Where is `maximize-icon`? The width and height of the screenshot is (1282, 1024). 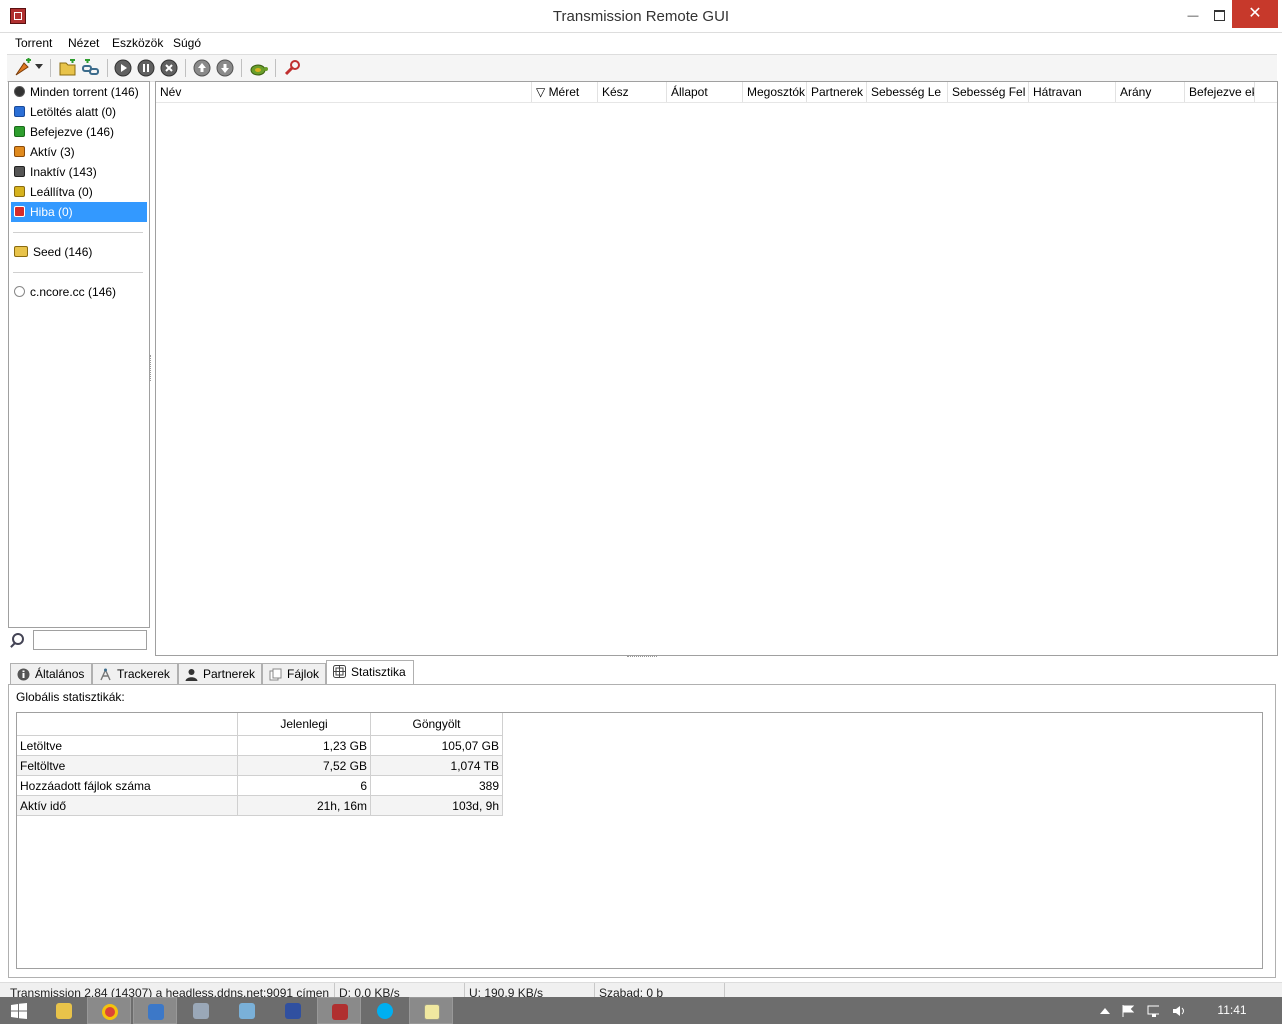 maximize-icon is located at coordinates (1219, 15).